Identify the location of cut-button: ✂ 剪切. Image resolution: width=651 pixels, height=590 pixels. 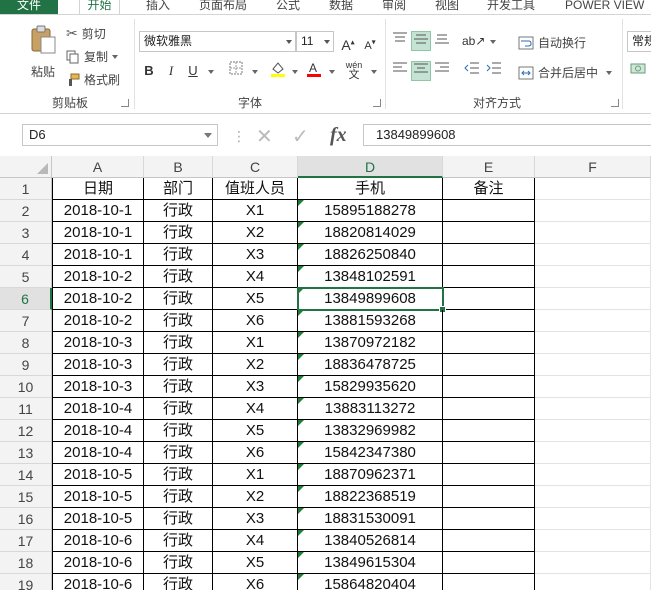
(86, 33).